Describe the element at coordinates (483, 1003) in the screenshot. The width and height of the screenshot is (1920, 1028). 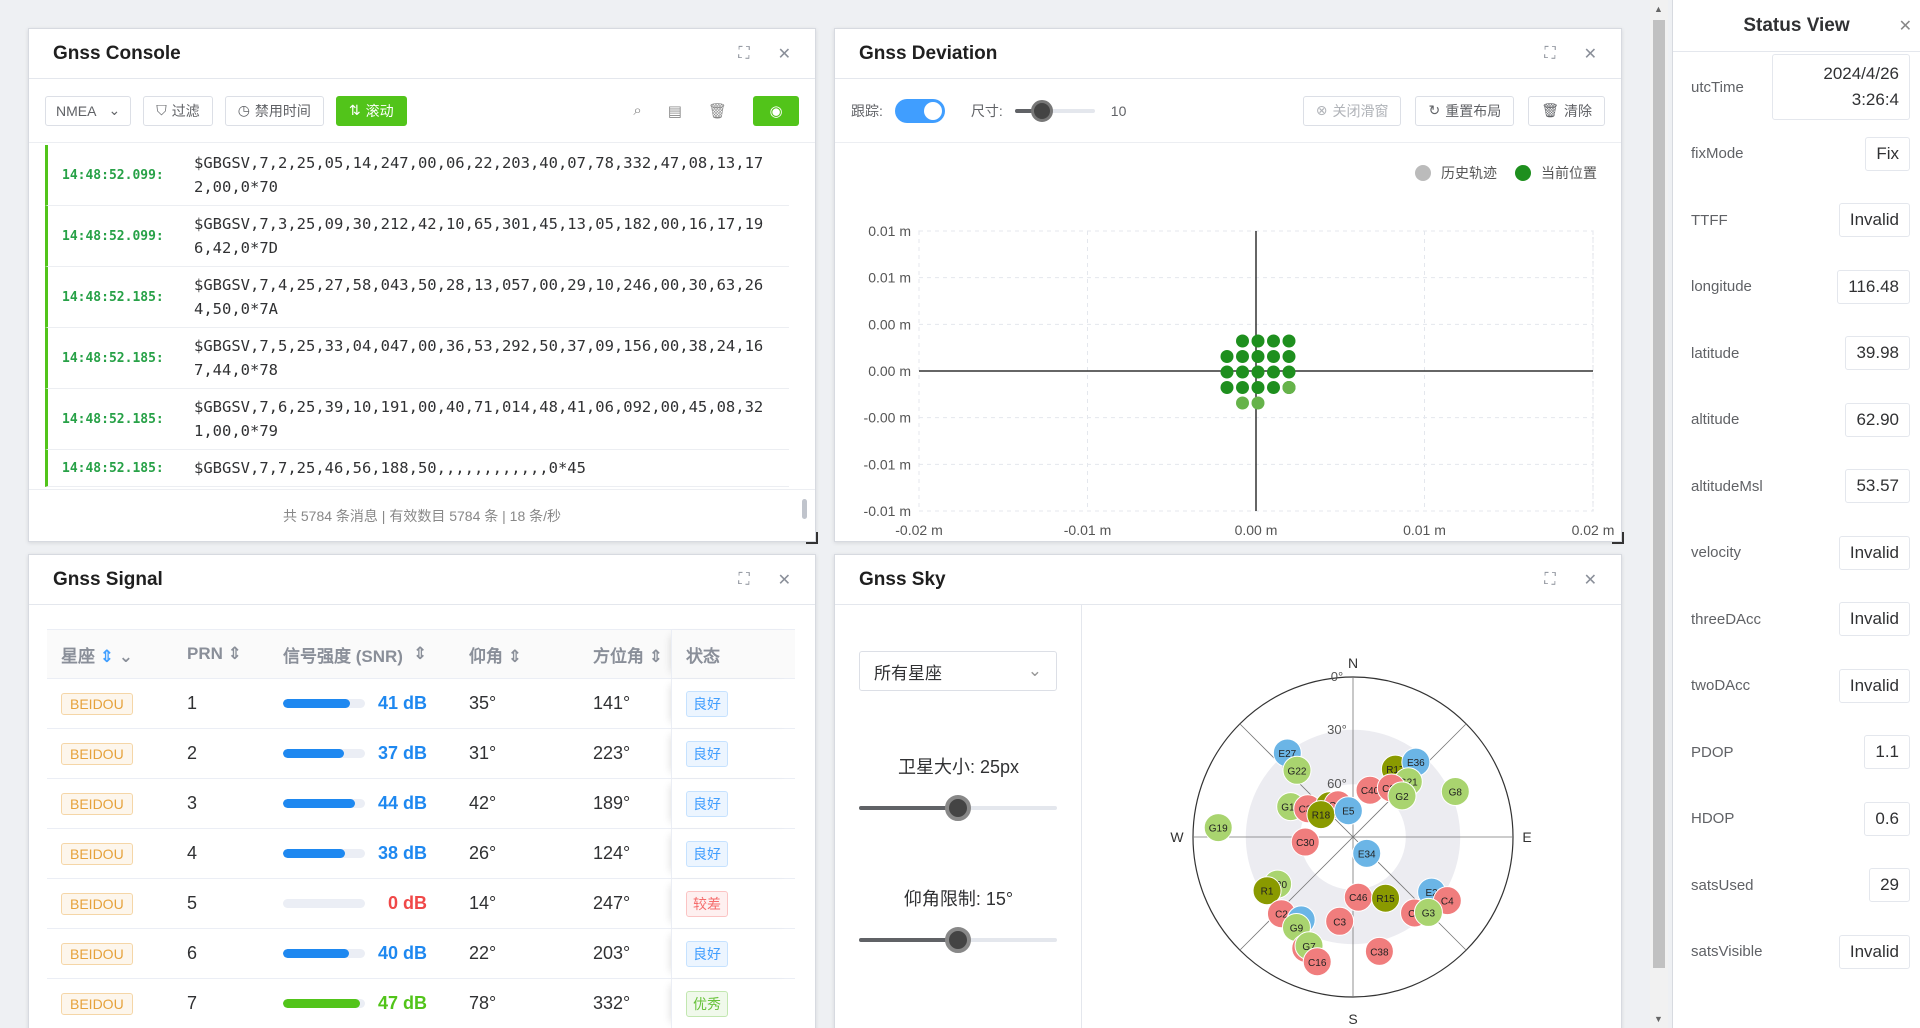
I see `cell-elevation: 78°` at that location.